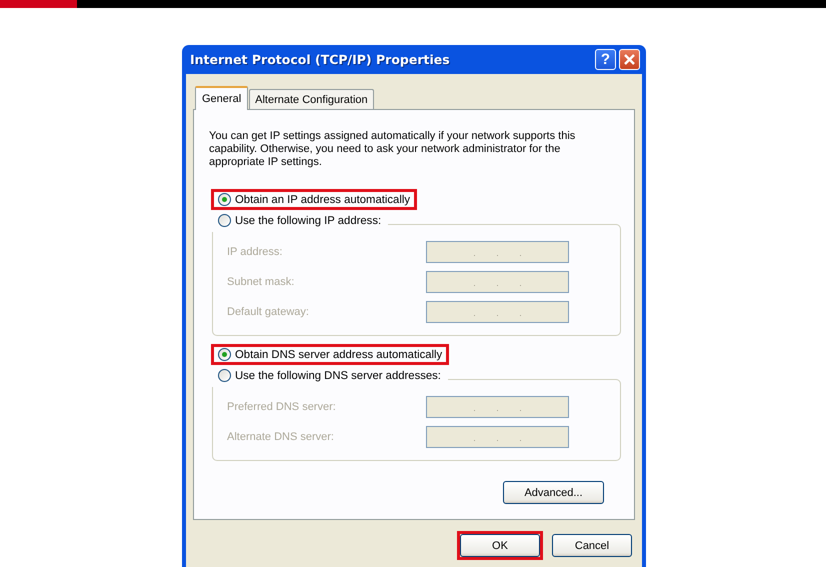  Describe the element at coordinates (314, 199) in the screenshot. I see `radio-button: Obtain an IP address automatically` at that location.